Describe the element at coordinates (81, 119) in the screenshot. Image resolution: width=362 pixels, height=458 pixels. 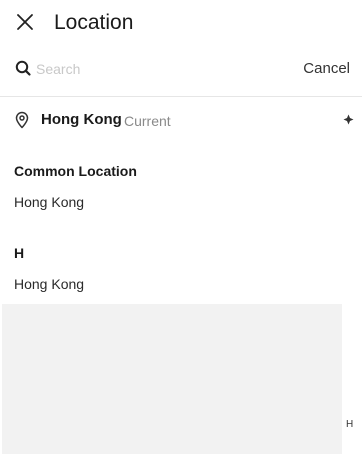
I see `current-city-name: Hong Kong` at that location.